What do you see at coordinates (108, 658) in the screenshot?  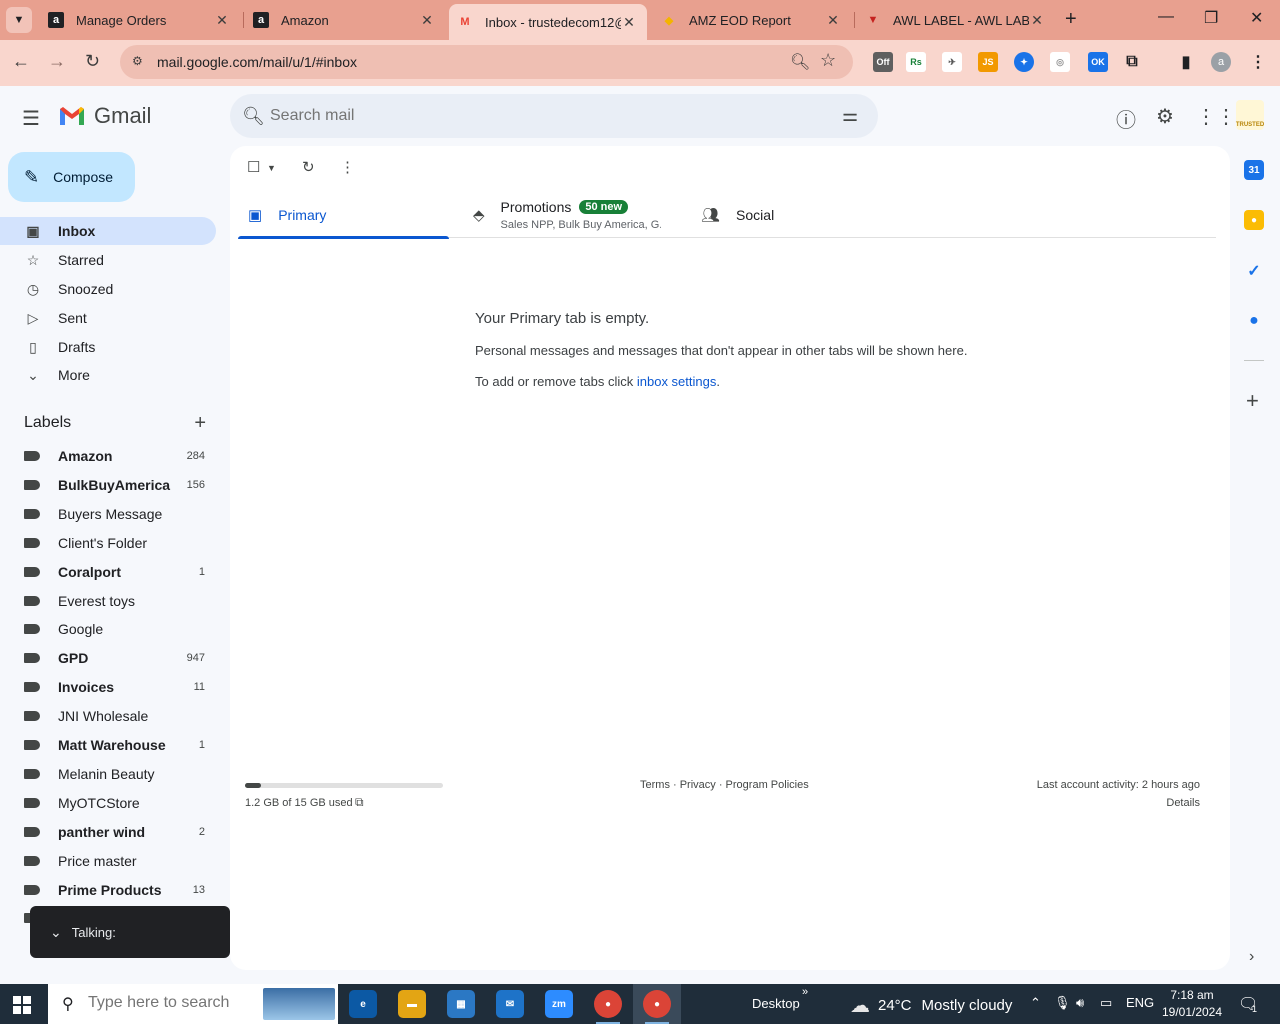 I see `label-item: GPD 947` at bounding box center [108, 658].